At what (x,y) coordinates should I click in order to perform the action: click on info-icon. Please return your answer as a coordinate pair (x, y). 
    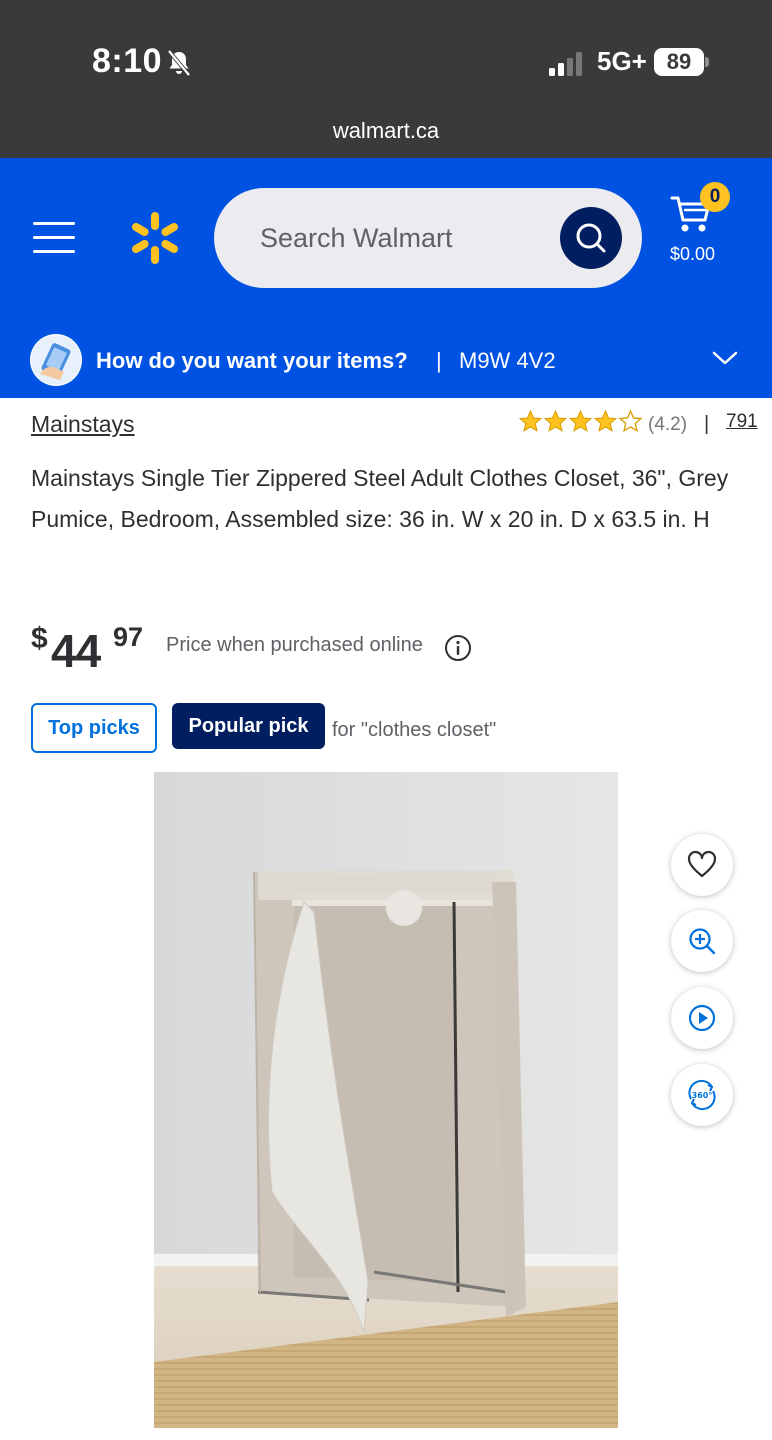
    Looking at the image, I should click on (458, 648).